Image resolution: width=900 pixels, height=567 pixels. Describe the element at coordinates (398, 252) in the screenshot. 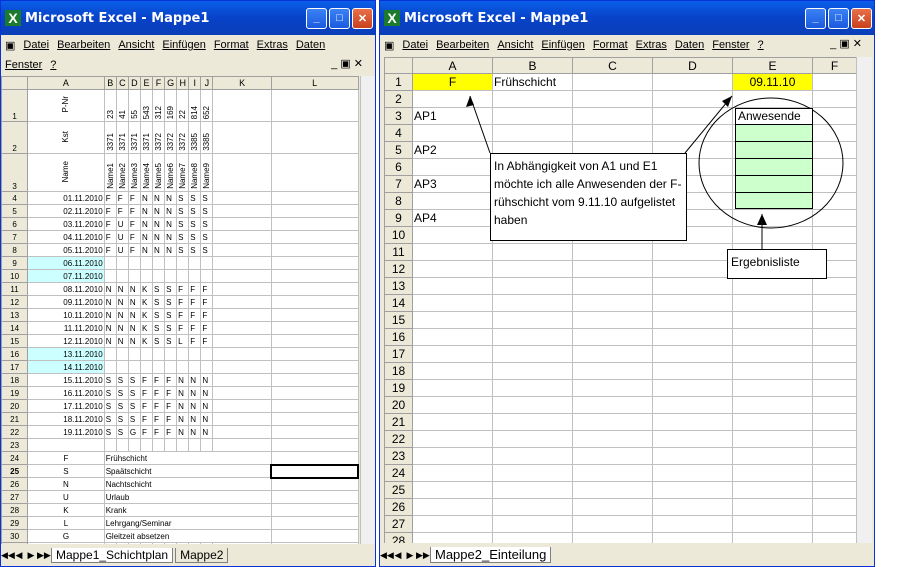

I see `row-header: 11` at that location.